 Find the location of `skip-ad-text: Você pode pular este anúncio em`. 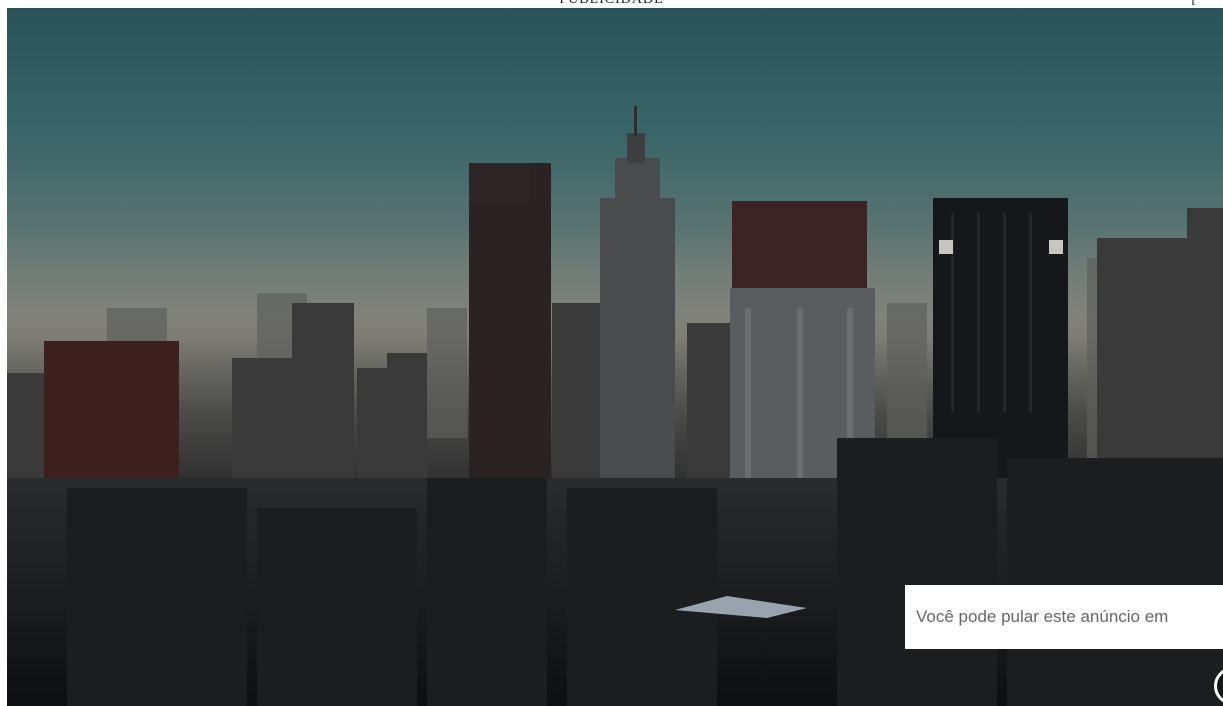

skip-ad-text: Você pode pular este anúncio em is located at coordinates (1042, 616).